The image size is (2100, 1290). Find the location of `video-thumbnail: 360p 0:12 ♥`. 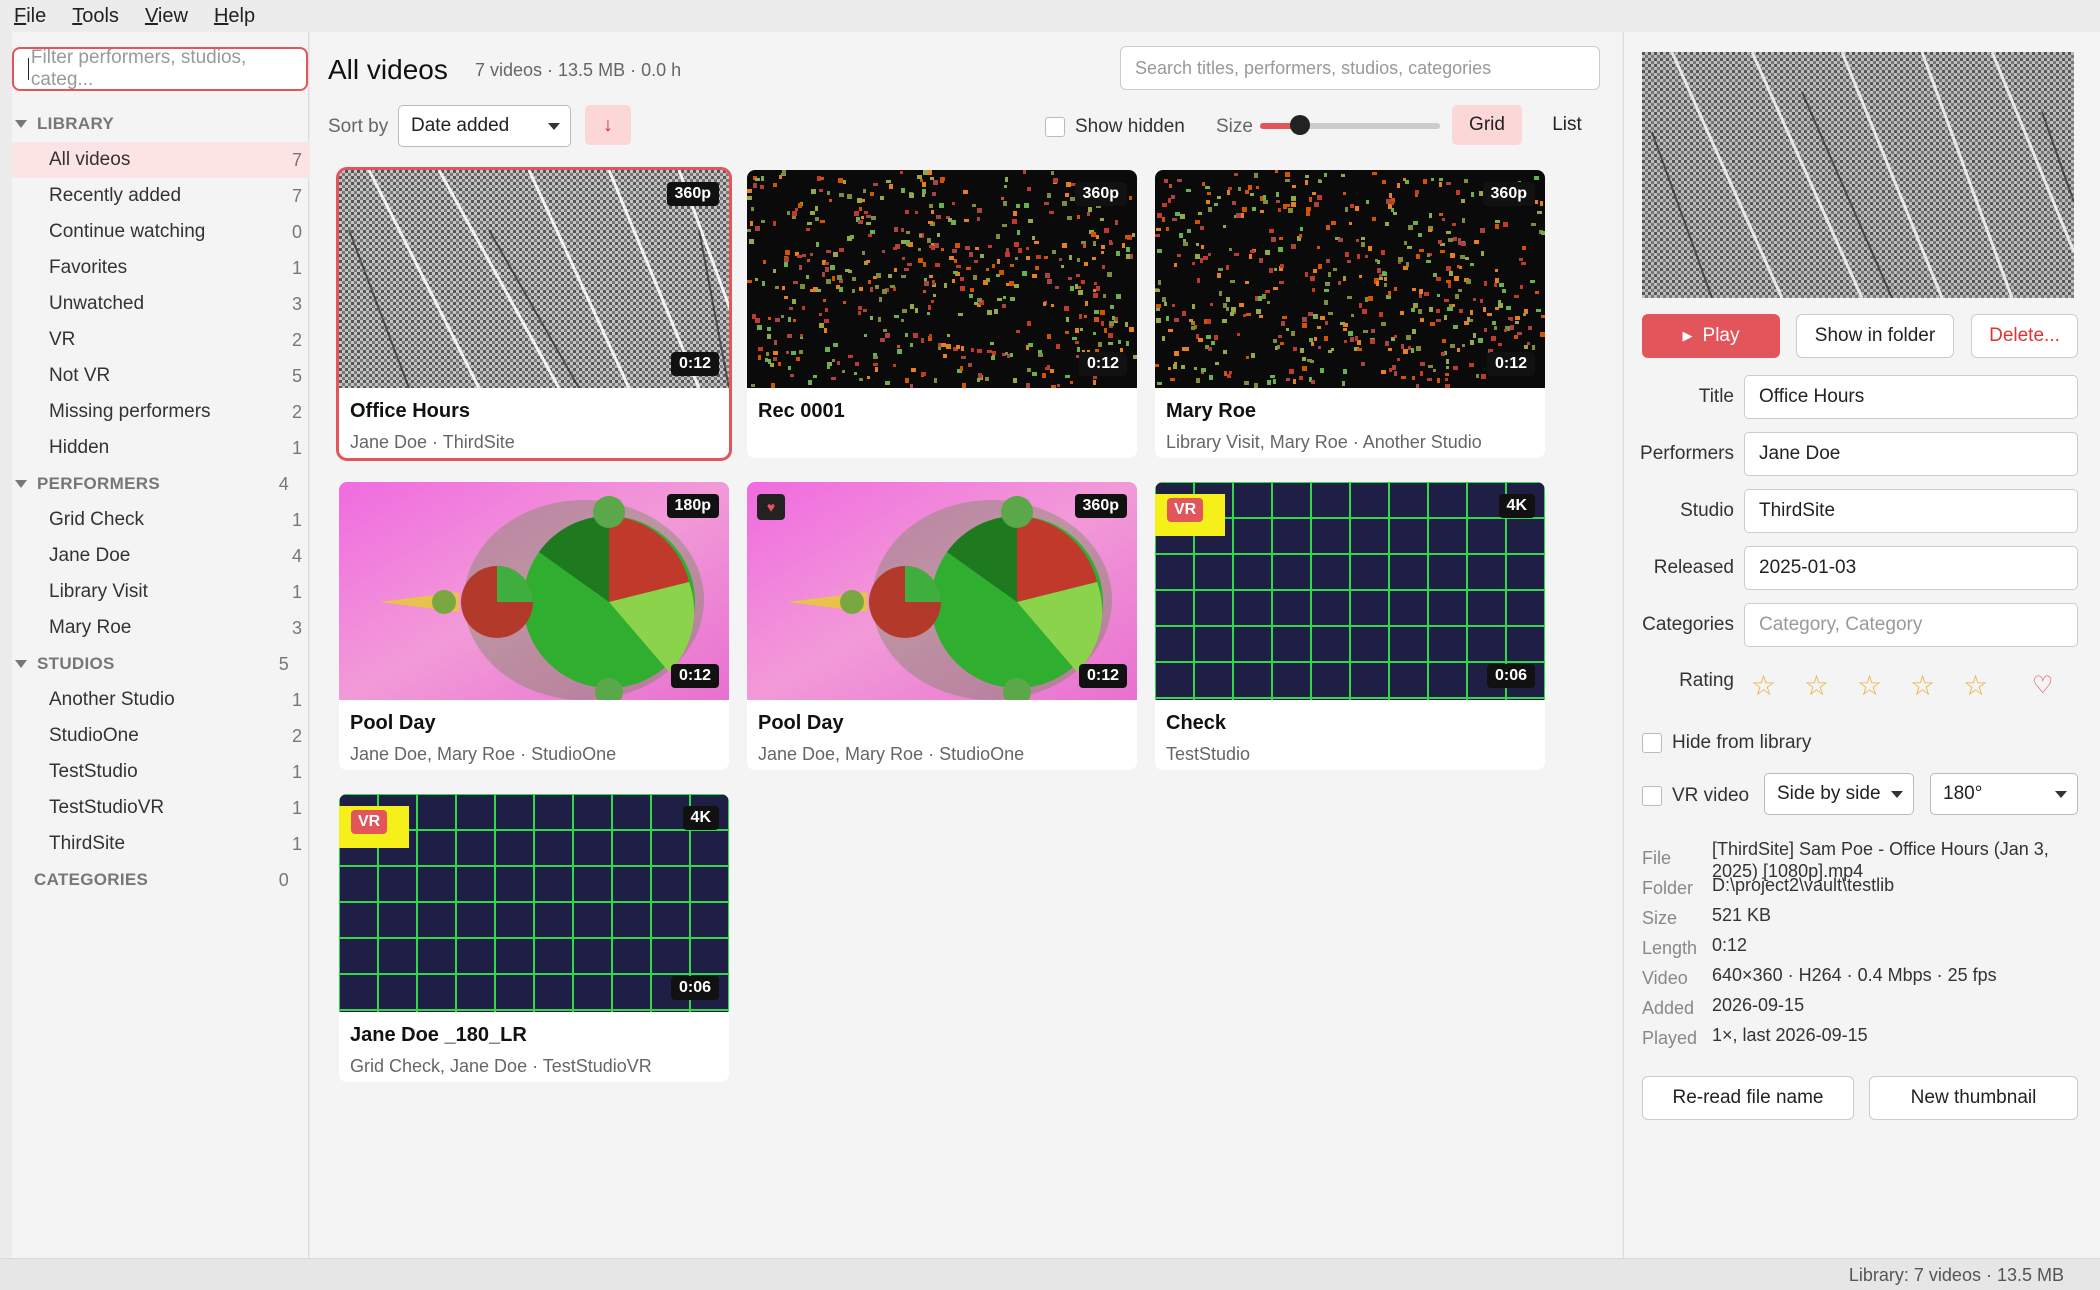

video-thumbnail: 360p 0:12 ♥ is located at coordinates (942, 594).